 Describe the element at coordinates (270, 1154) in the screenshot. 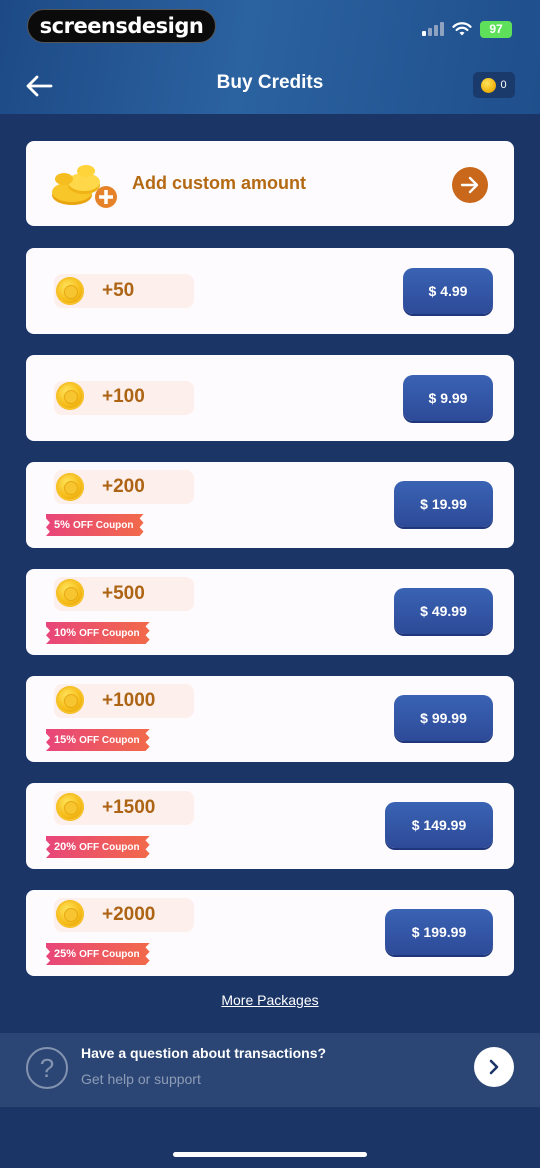

I see `home-indicator` at that location.